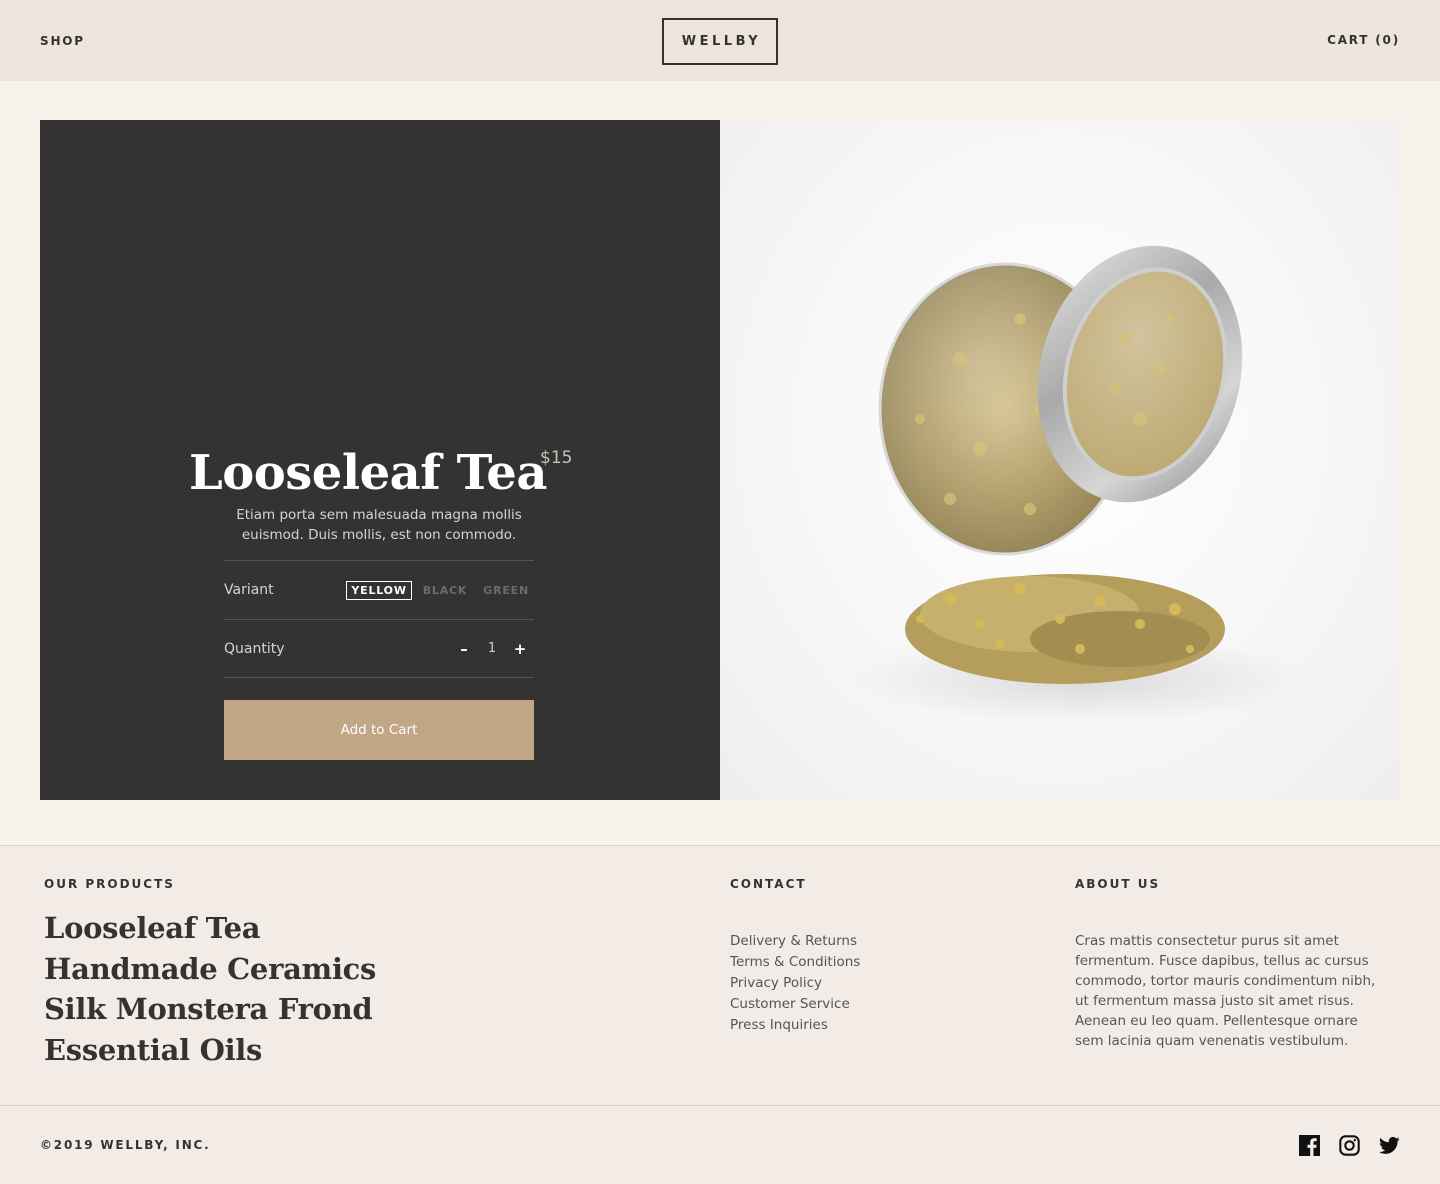  What do you see at coordinates (125, 1145) in the screenshot?
I see `copyright-text: ©2019 WELLBY, INC.` at bounding box center [125, 1145].